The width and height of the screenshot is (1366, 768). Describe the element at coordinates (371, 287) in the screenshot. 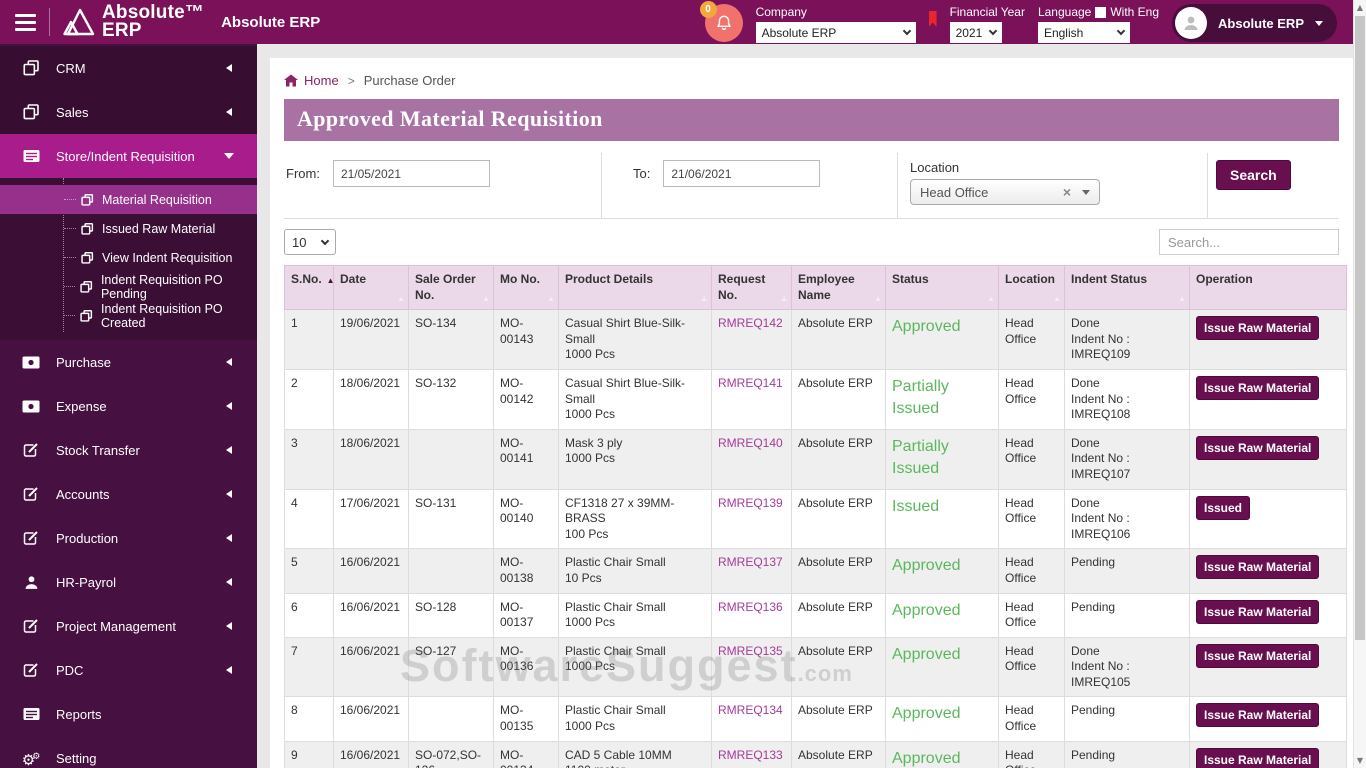

I see `column-header-date: Date` at that location.